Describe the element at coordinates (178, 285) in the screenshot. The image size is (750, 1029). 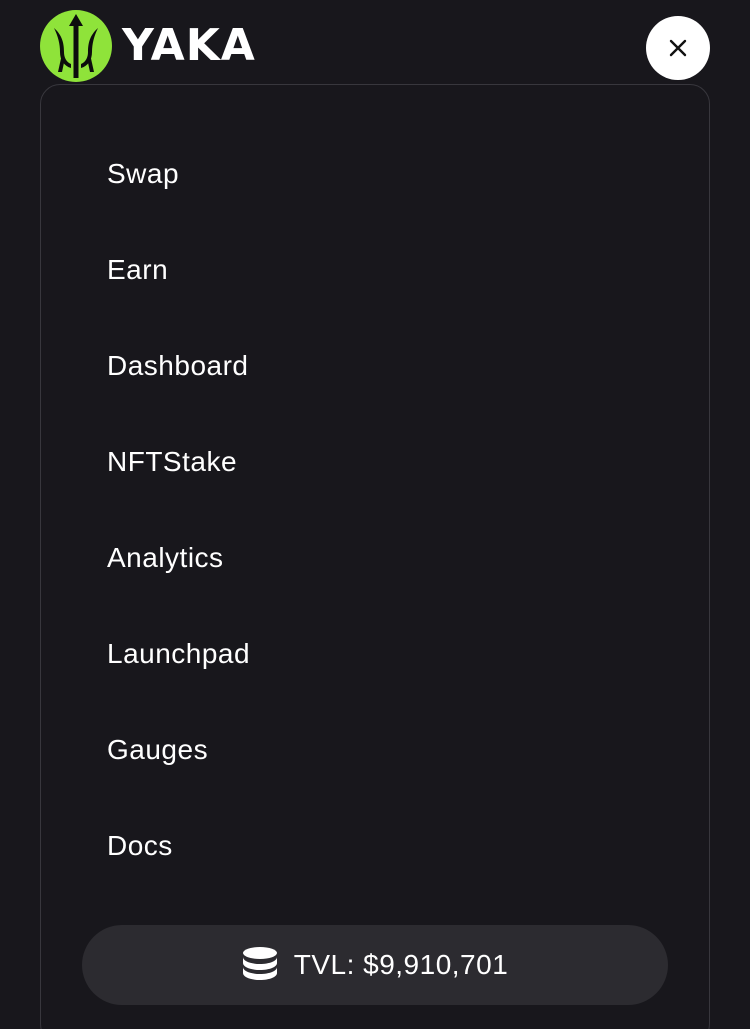
I see `menu-item-earn: Earn` at that location.